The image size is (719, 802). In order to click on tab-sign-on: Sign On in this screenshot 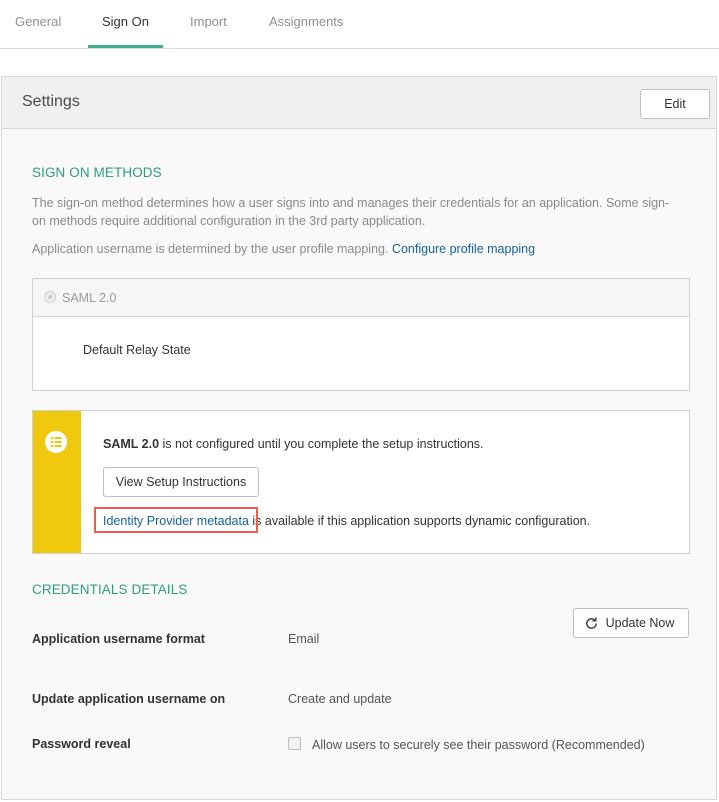, I will do `click(125, 21)`.